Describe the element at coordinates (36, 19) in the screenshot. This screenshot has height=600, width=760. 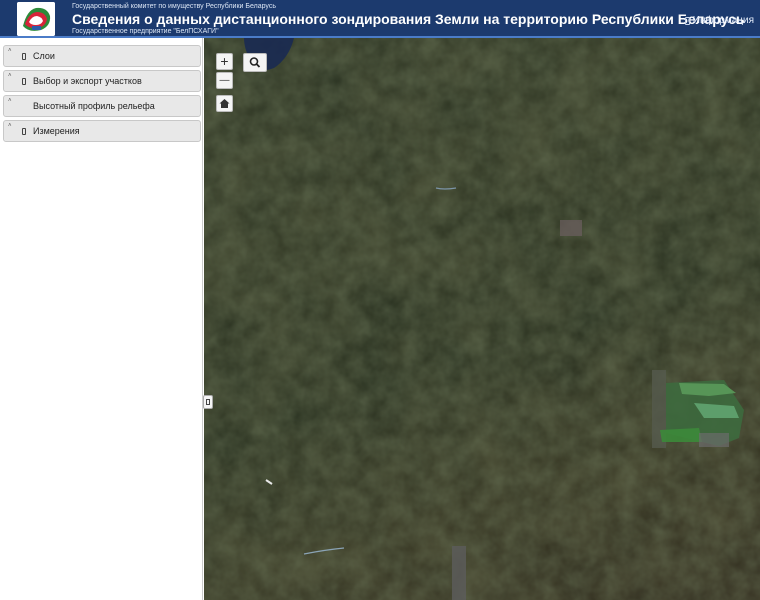
I see `logo` at that location.